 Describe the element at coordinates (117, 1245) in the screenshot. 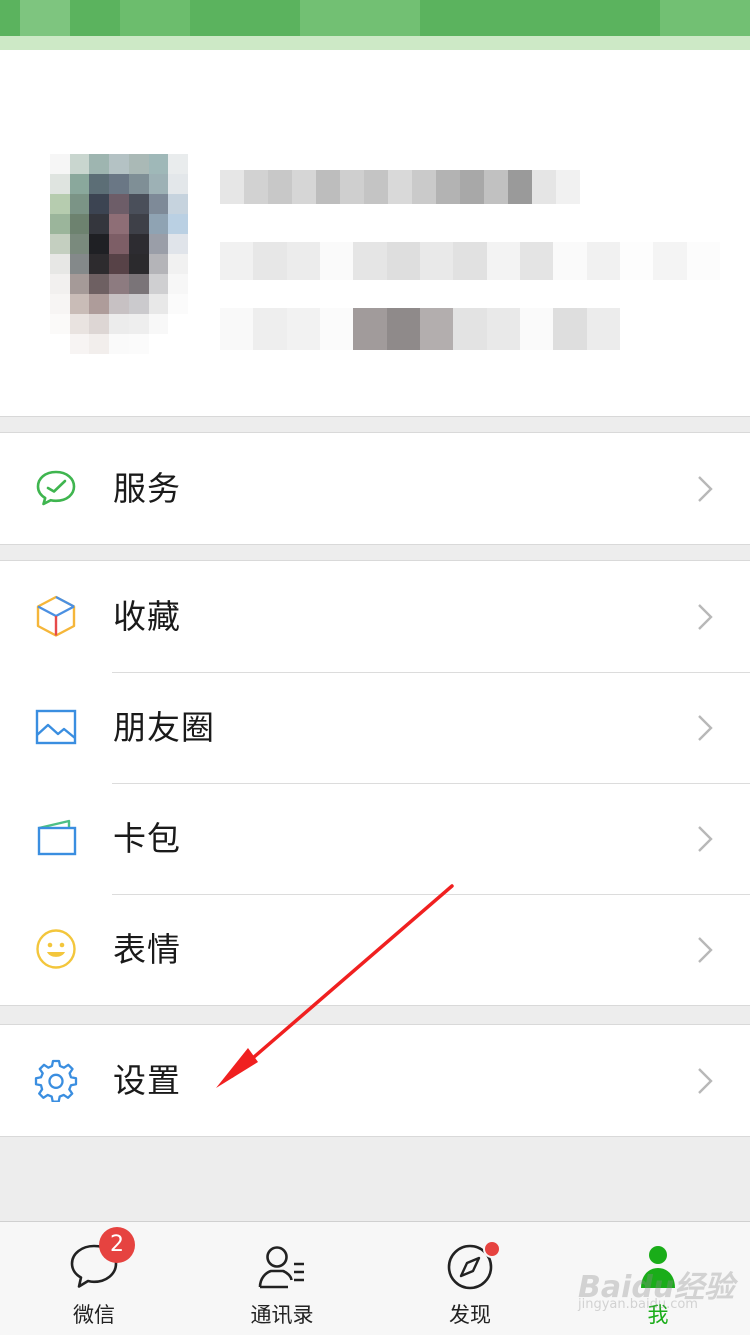

I see `unread-badge: 2` at that location.